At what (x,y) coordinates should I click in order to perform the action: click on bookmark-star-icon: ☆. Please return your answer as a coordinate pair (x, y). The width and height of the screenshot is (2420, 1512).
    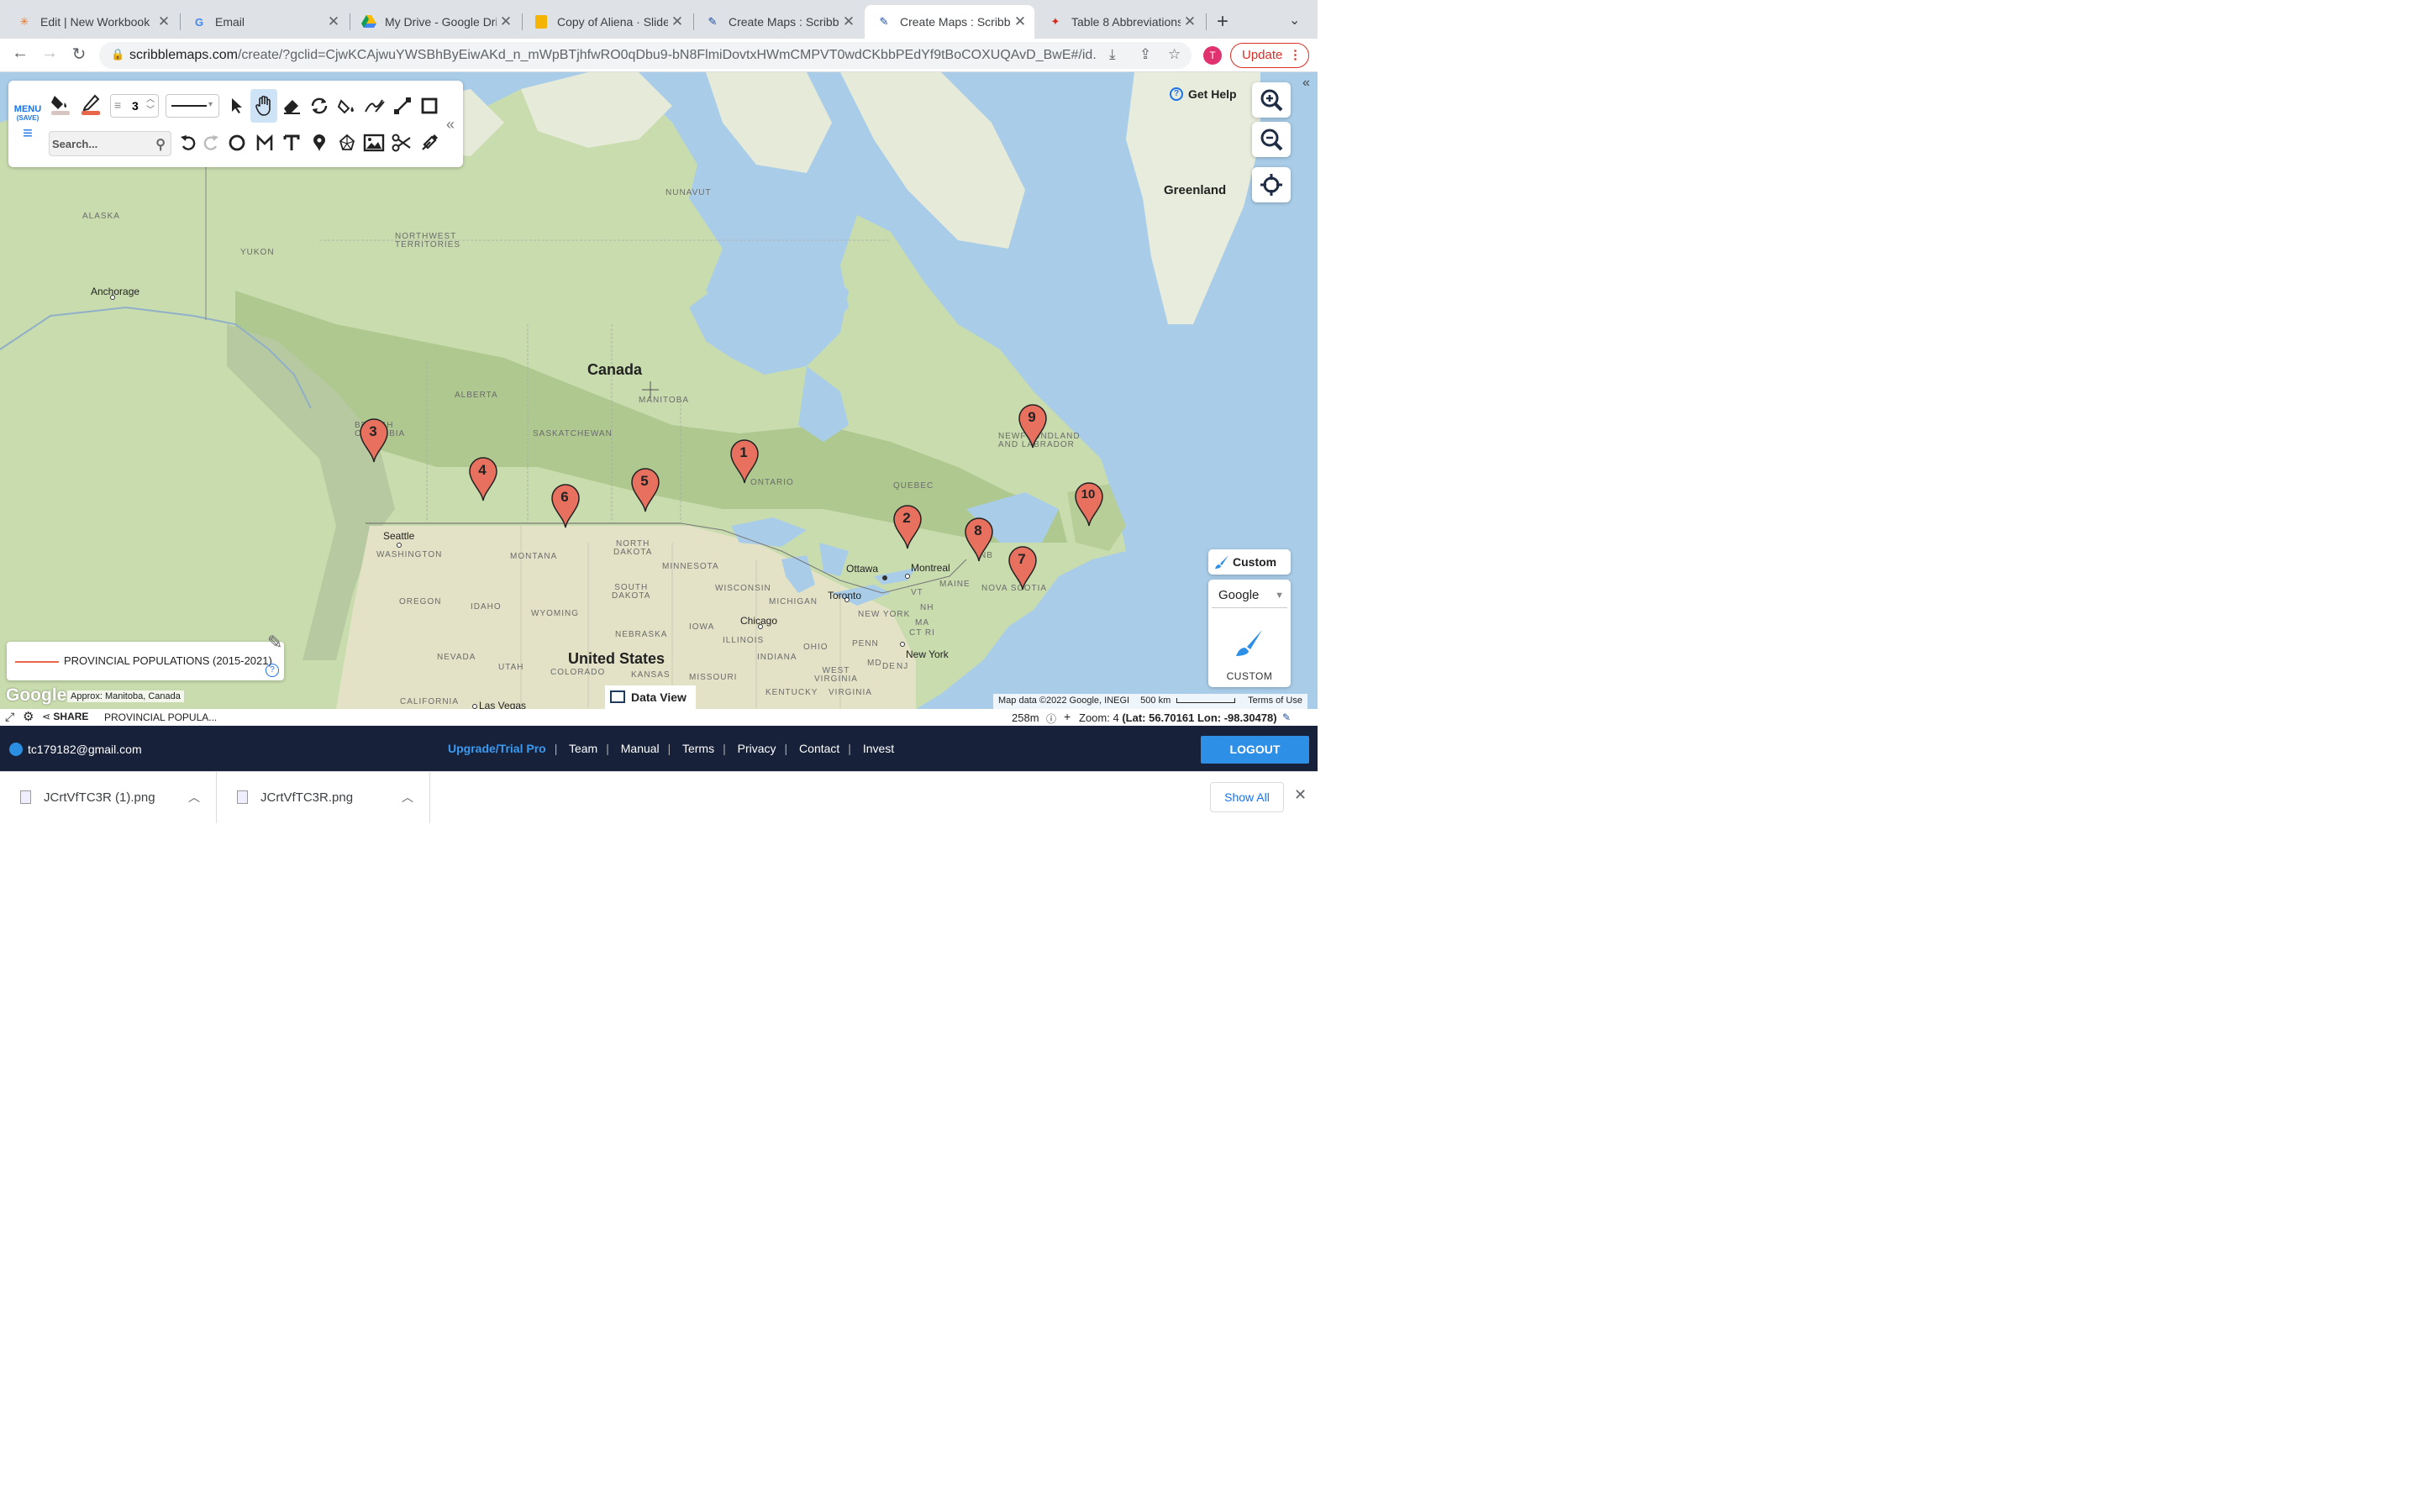
    Looking at the image, I should click on (1174, 54).